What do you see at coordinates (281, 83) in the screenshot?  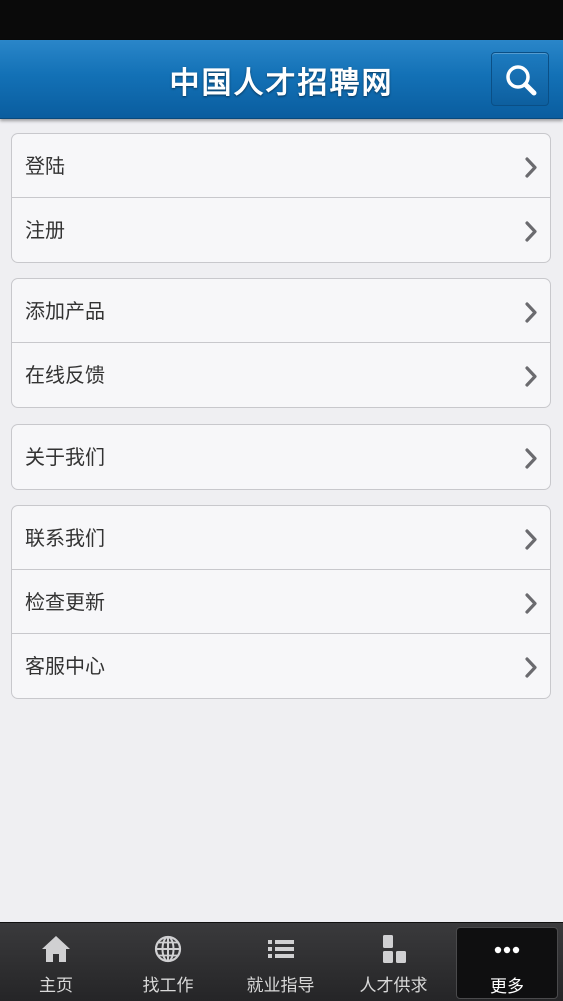 I see `page-title: 中国人才招聘网` at bounding box center [281, 83].